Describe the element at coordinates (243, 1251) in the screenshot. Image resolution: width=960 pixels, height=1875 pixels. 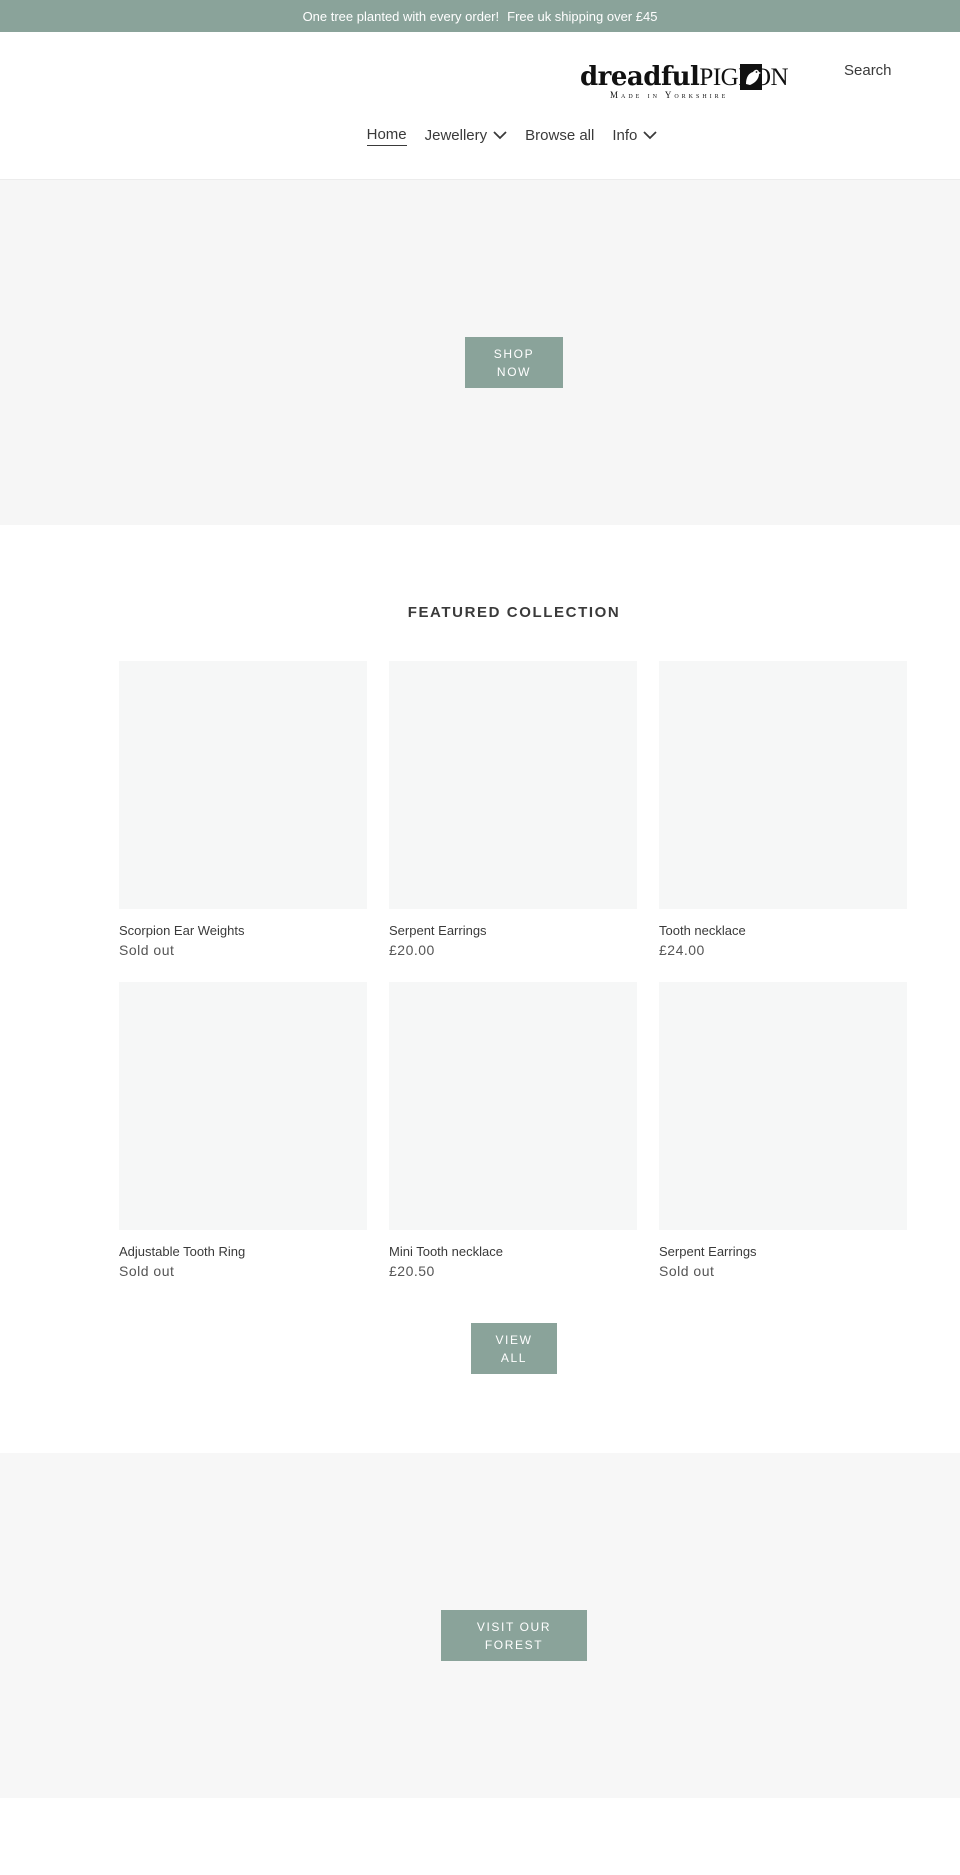
I see `product-title: Adjustable Tooth Ring` at that location.